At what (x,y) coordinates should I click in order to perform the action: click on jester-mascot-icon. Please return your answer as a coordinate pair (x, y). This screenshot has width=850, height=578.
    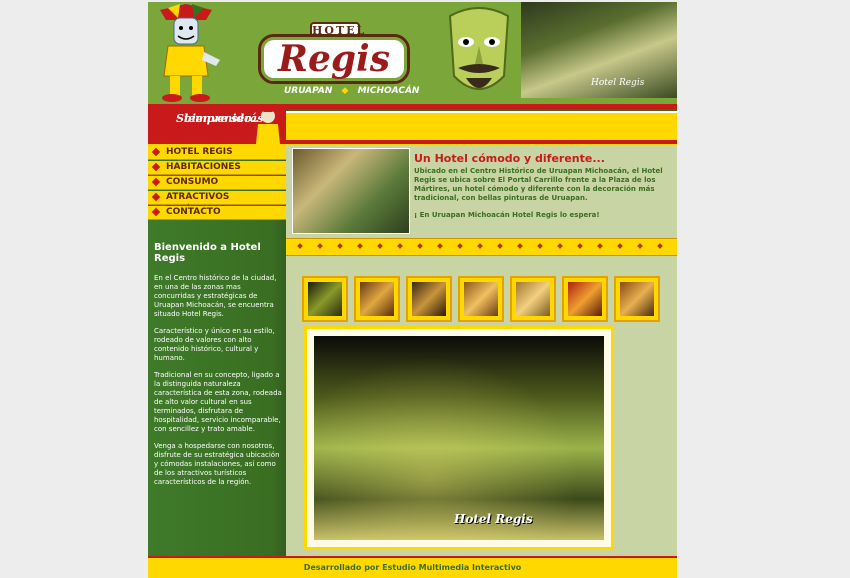
    Looking at the image, I should click on (190, 53).